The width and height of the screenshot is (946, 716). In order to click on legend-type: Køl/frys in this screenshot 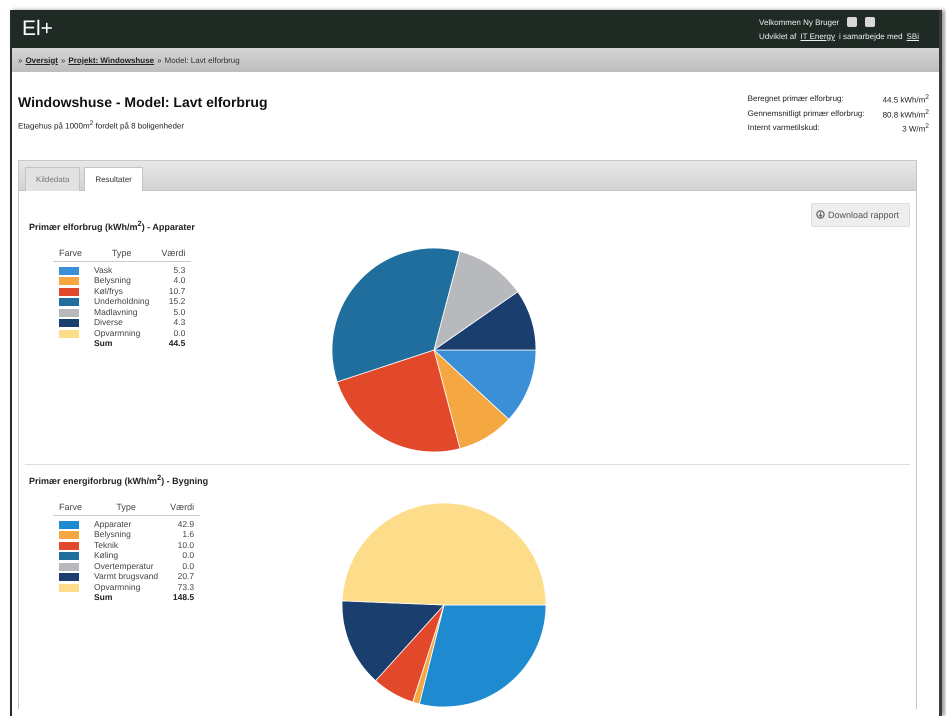, I will do `click(108, 291)`.